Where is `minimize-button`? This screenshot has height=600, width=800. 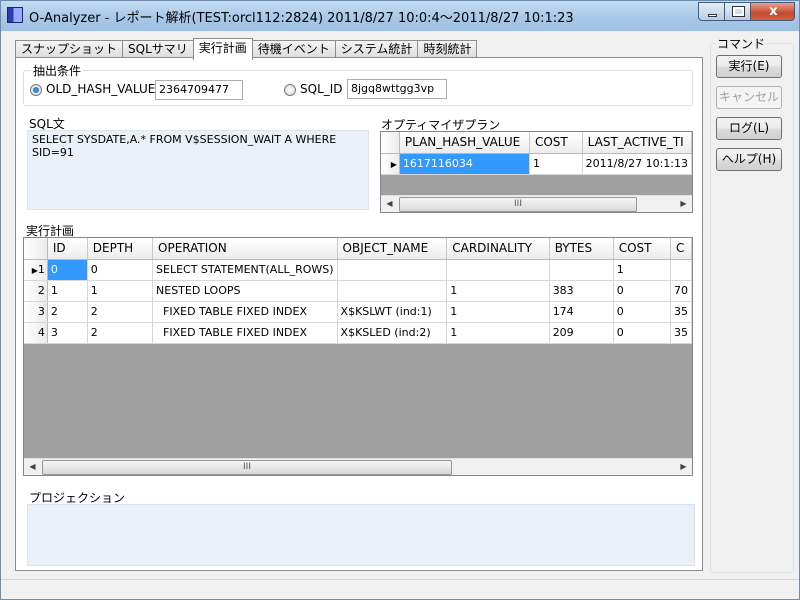 minimize-button is located at coordinates (711, 11).